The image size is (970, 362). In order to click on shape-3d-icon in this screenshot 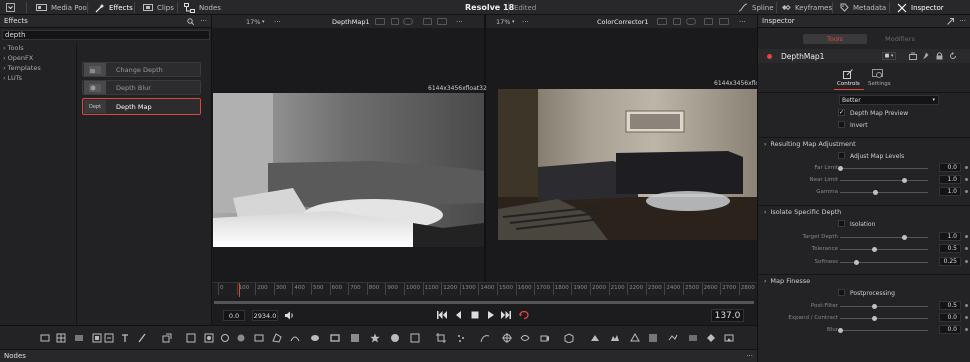, I will do `click(569, 338)`.